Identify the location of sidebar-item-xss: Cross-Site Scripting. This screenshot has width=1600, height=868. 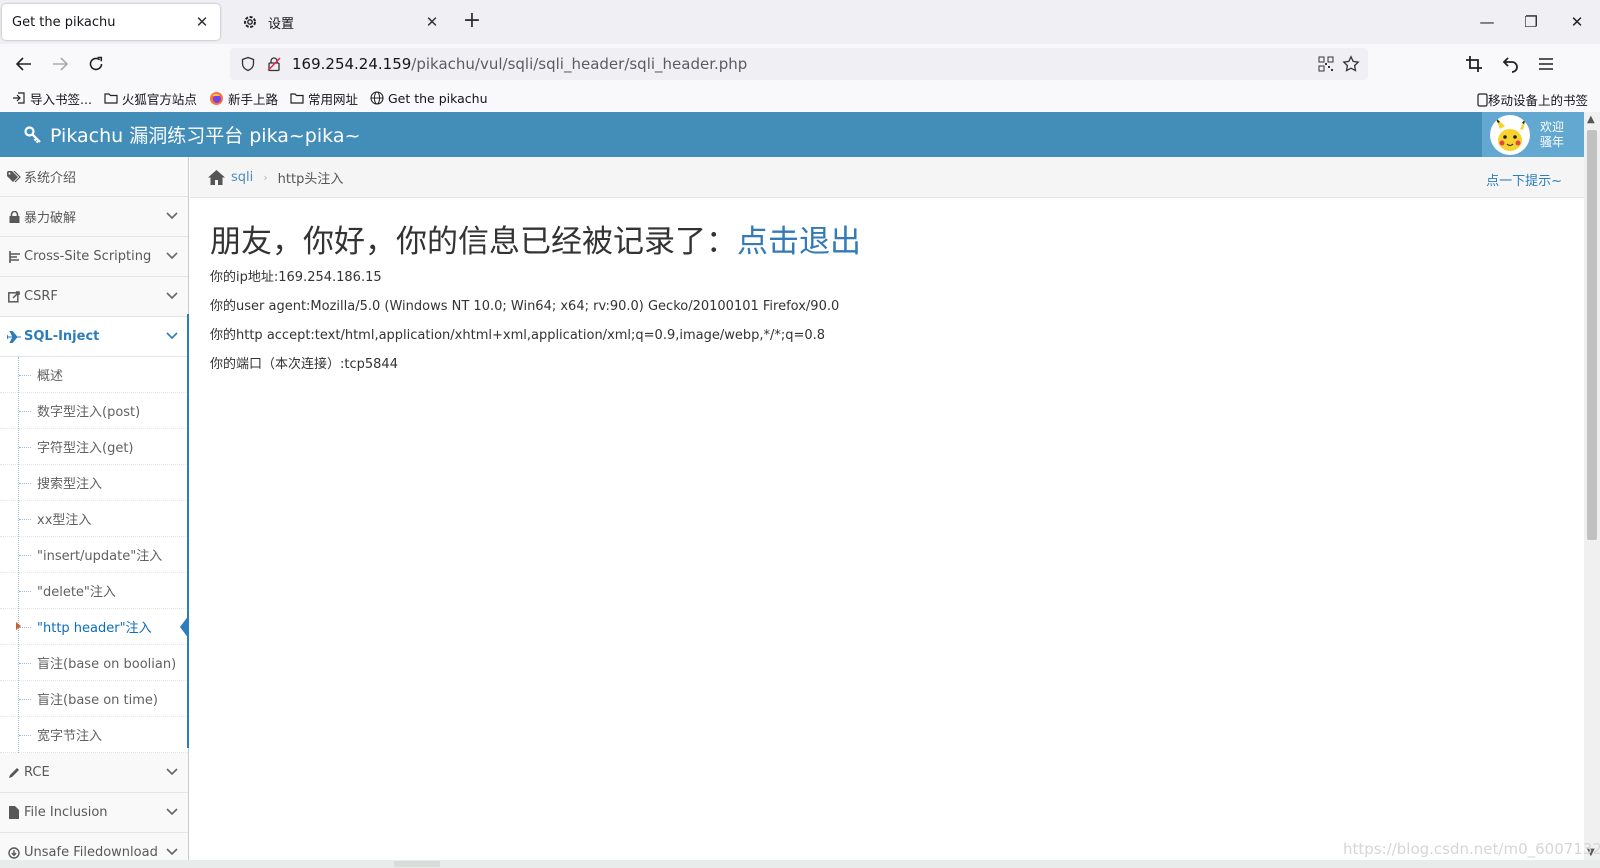
(94, 257).